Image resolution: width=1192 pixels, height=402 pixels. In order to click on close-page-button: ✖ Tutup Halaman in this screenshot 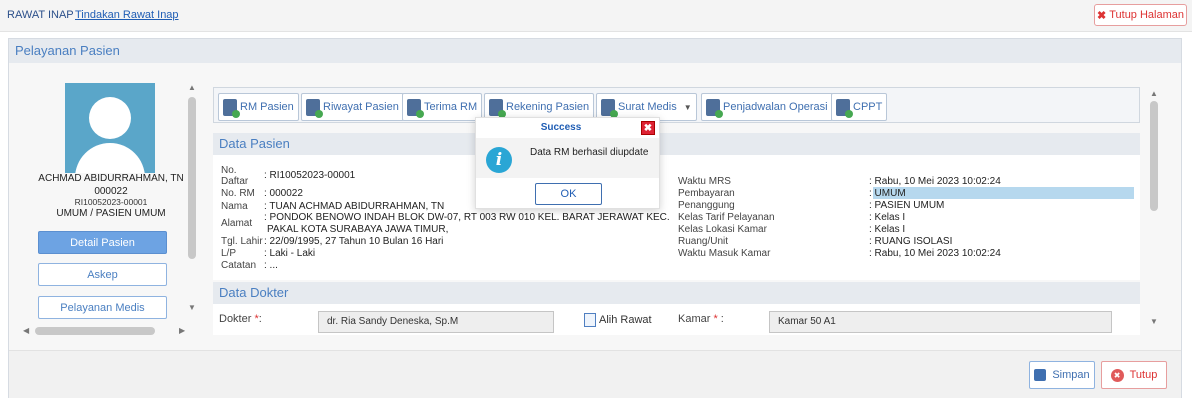, I will do `click(1140, 15)`.